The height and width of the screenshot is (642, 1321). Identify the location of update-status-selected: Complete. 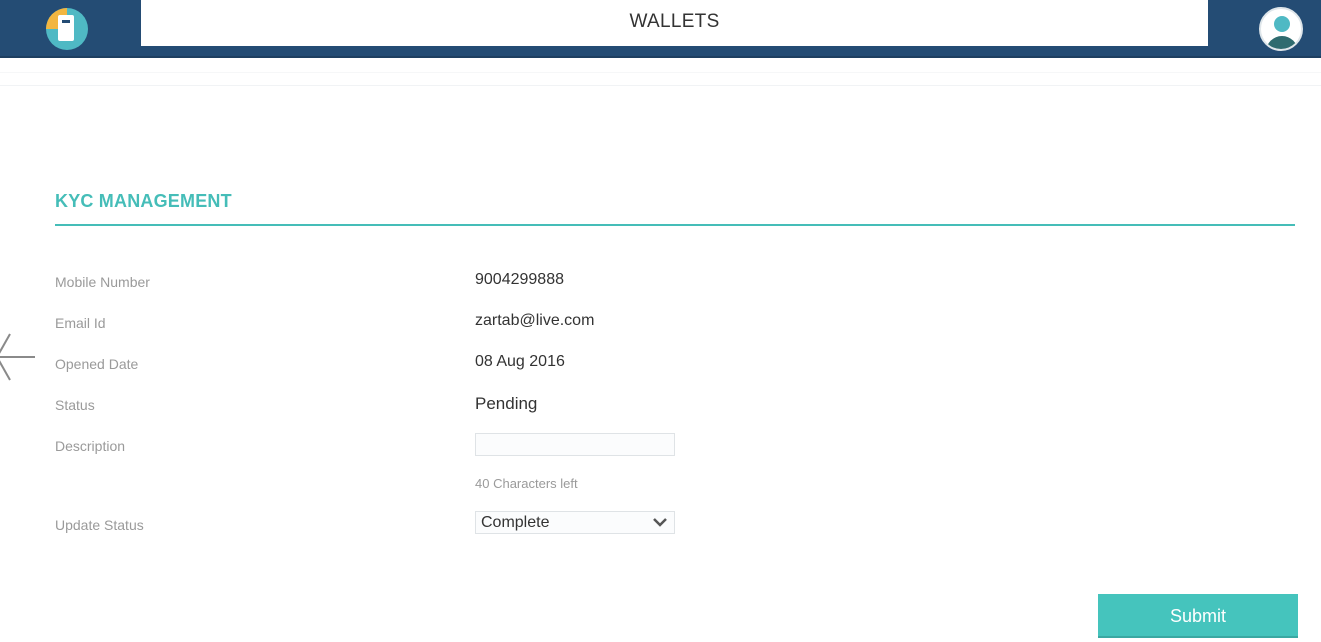
(515, 522).